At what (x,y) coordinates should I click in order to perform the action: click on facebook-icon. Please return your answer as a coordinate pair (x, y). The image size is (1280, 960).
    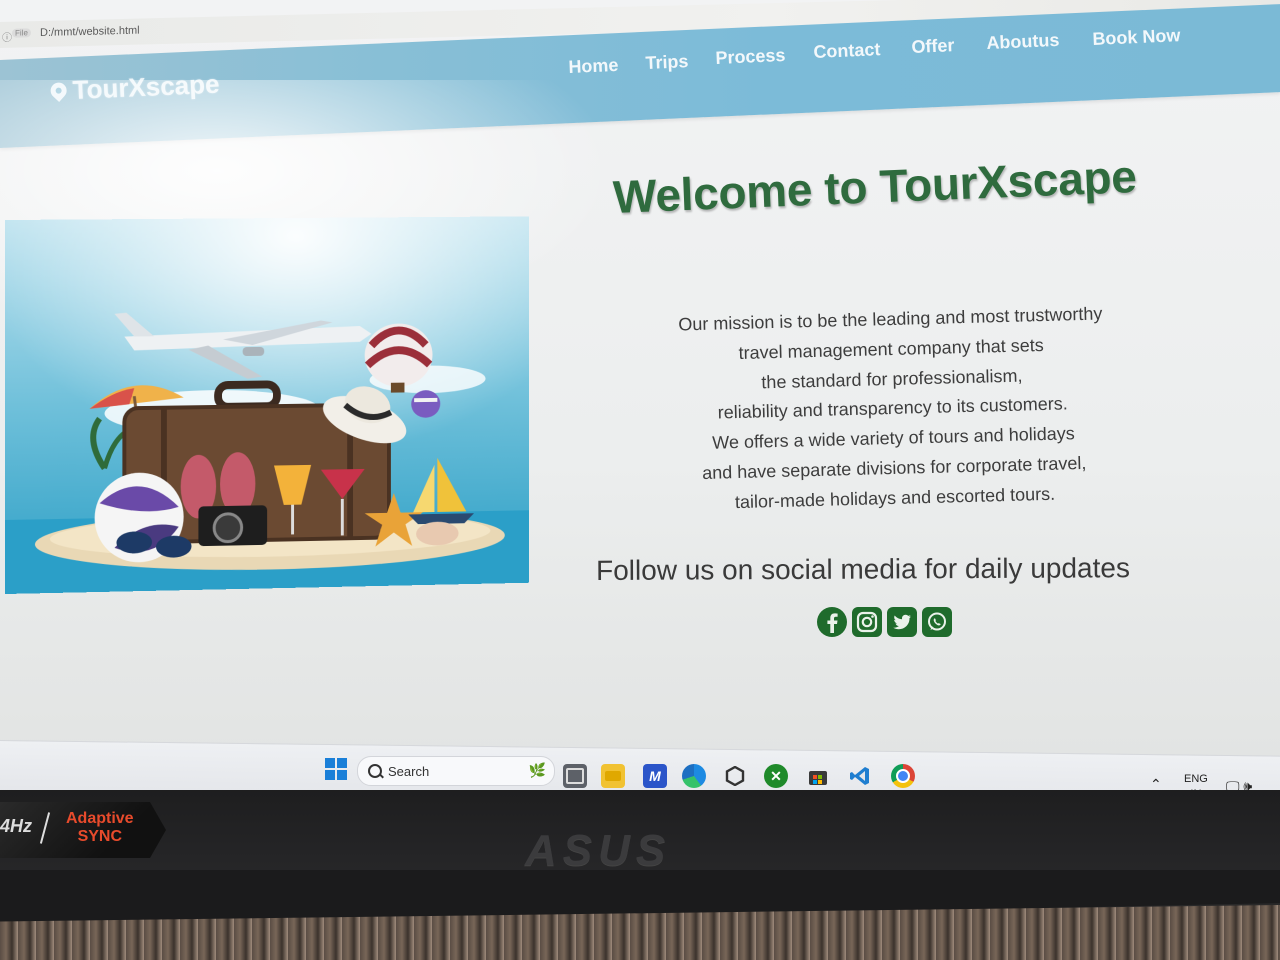
    Looking at the image, I should click on (832, 622).